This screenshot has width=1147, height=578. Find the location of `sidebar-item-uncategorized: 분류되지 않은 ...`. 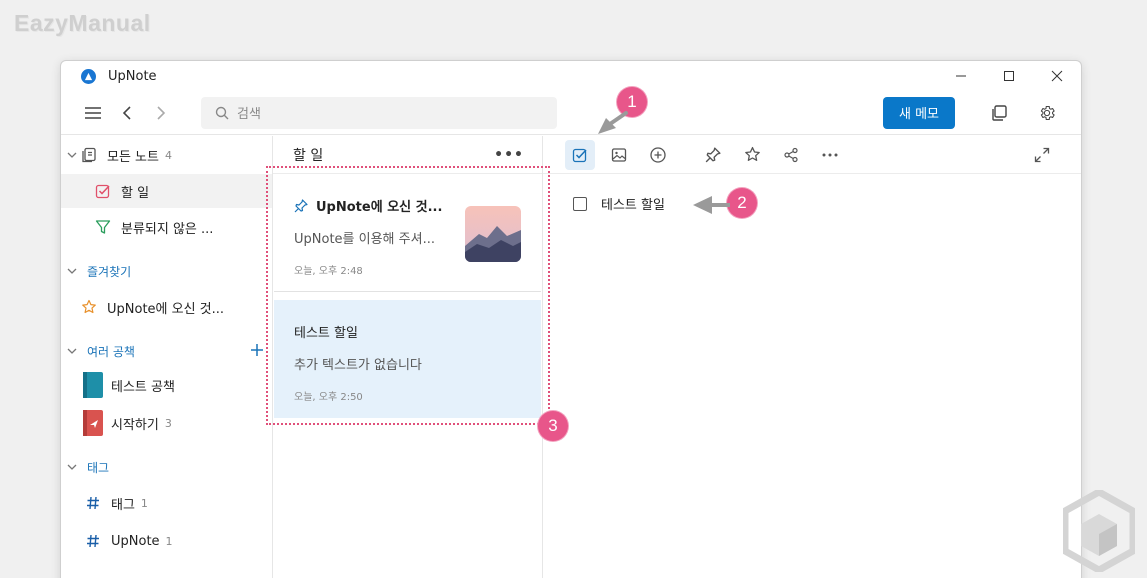

sidebar-item-uncategorized: 분류되지 않은 ... is located at coordinates (166, 227).